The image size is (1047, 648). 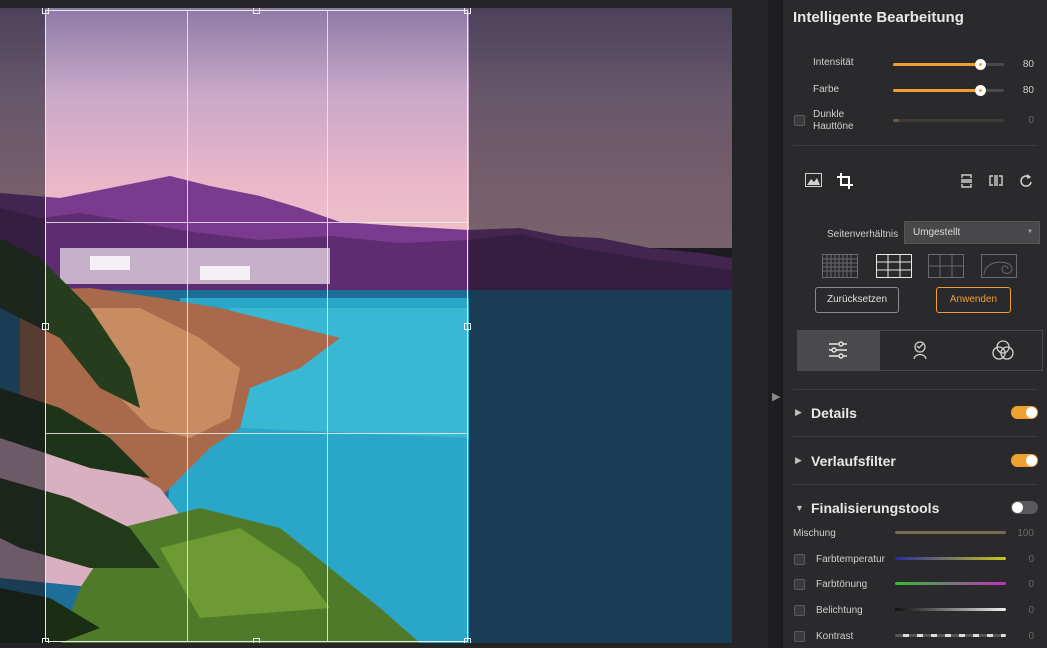 What do you see at coordinates (845, 181) in the screenshot?
I see `crop-icon` at bounding box center [845, 181].